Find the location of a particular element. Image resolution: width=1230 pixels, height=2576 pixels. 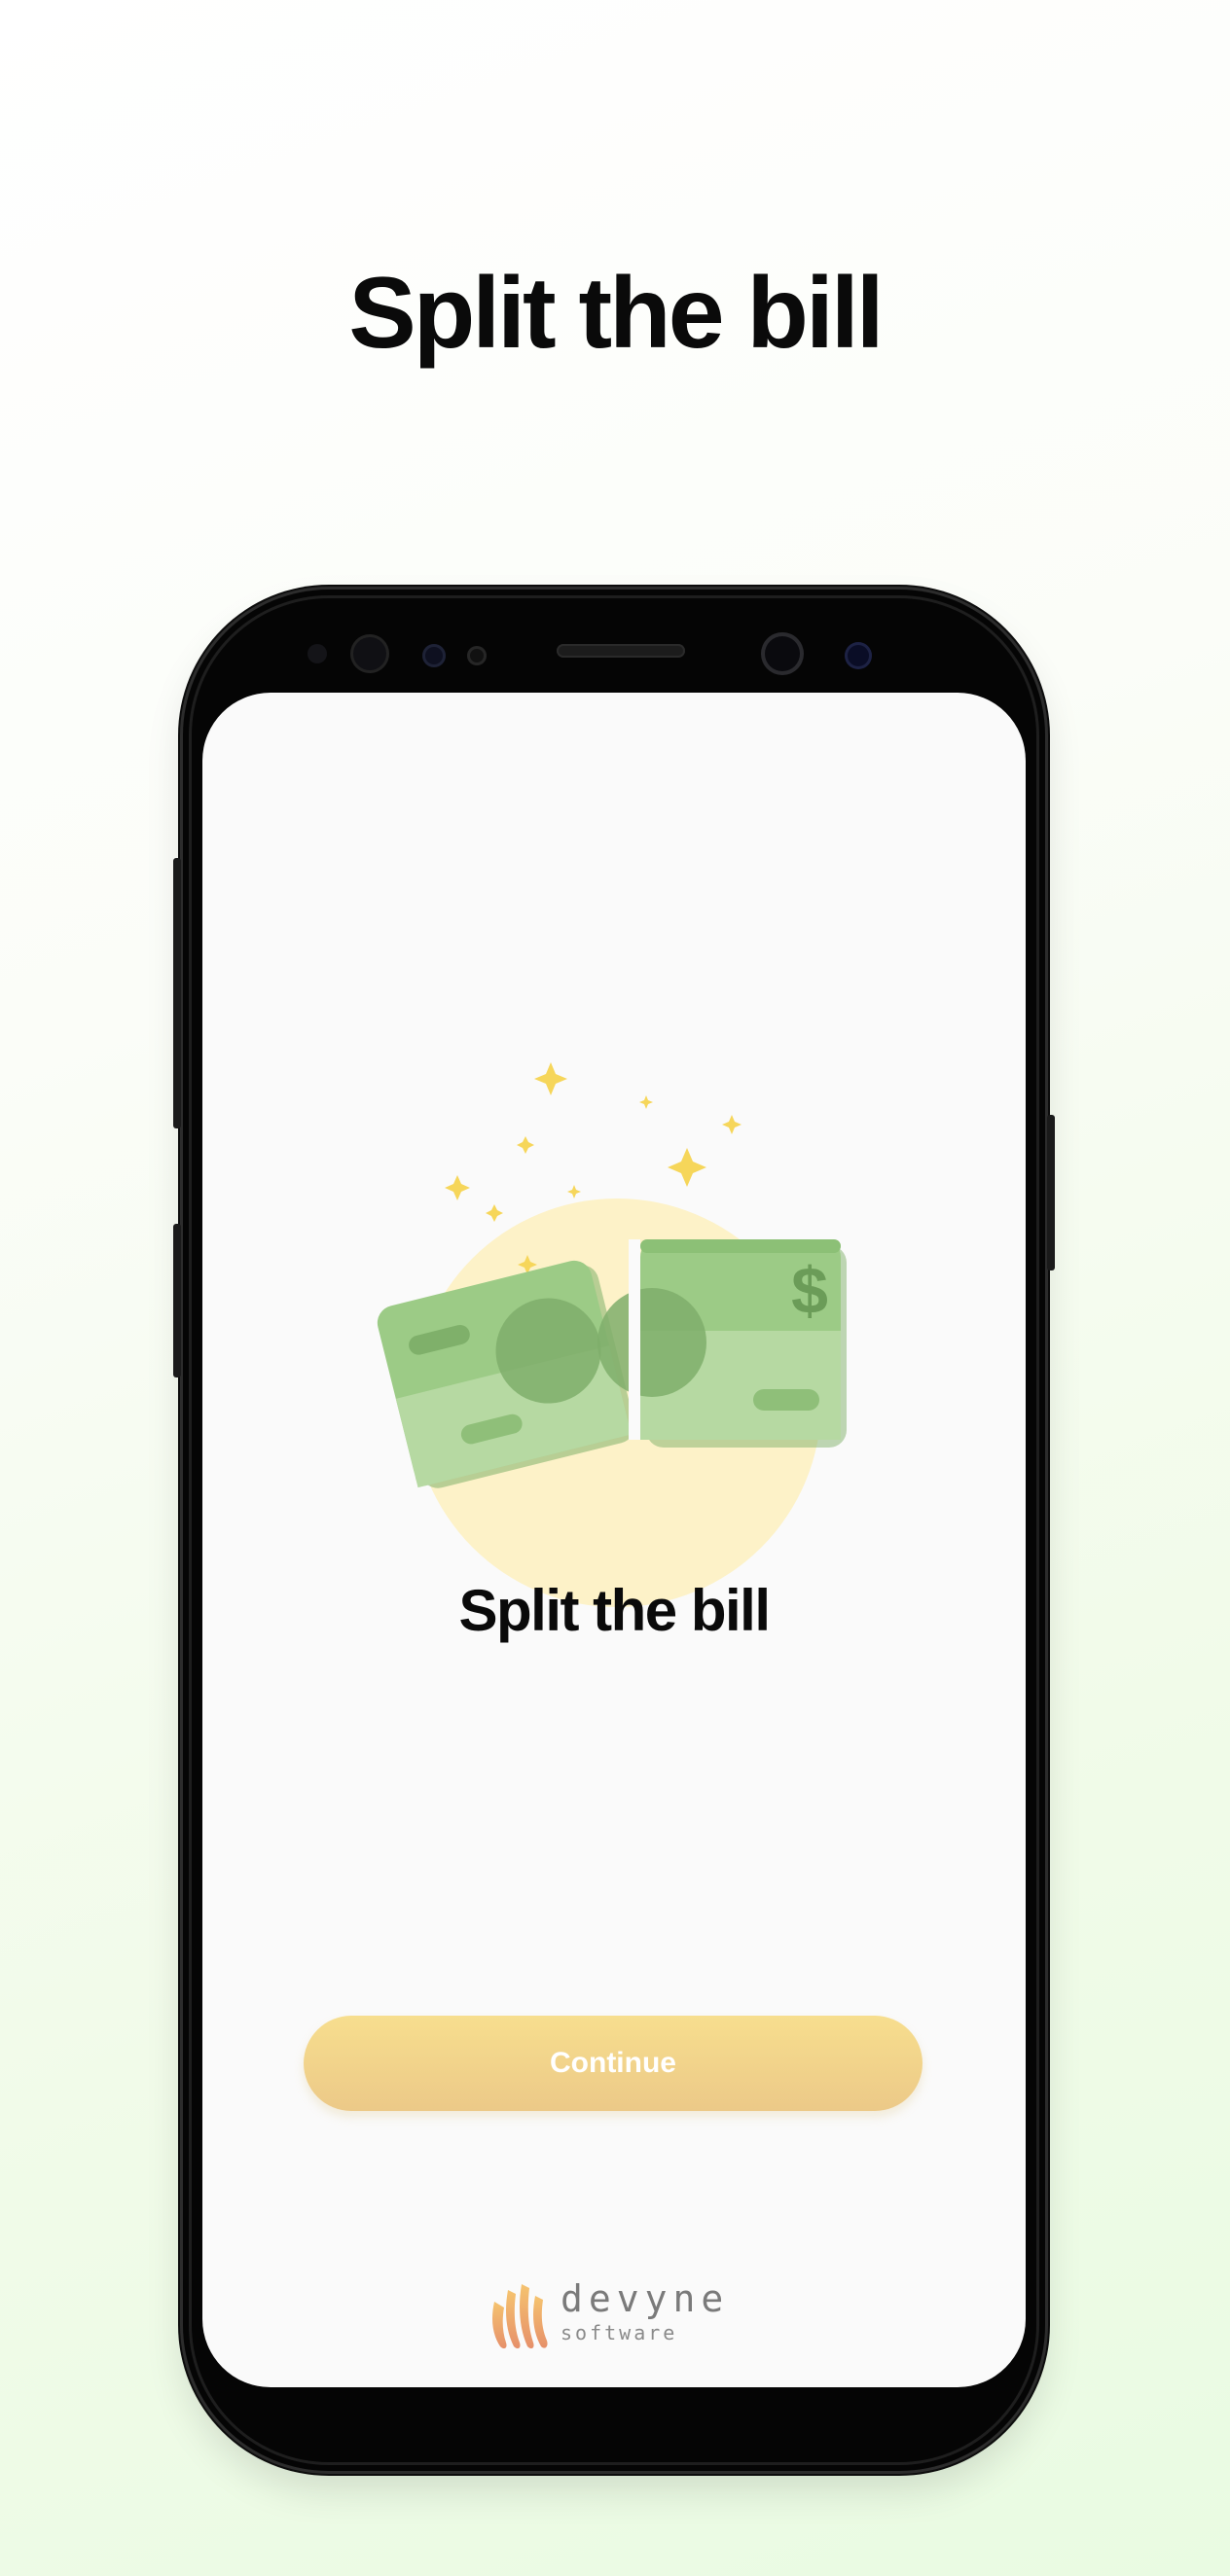

camera-sensor is located at coordinates (858, 655).